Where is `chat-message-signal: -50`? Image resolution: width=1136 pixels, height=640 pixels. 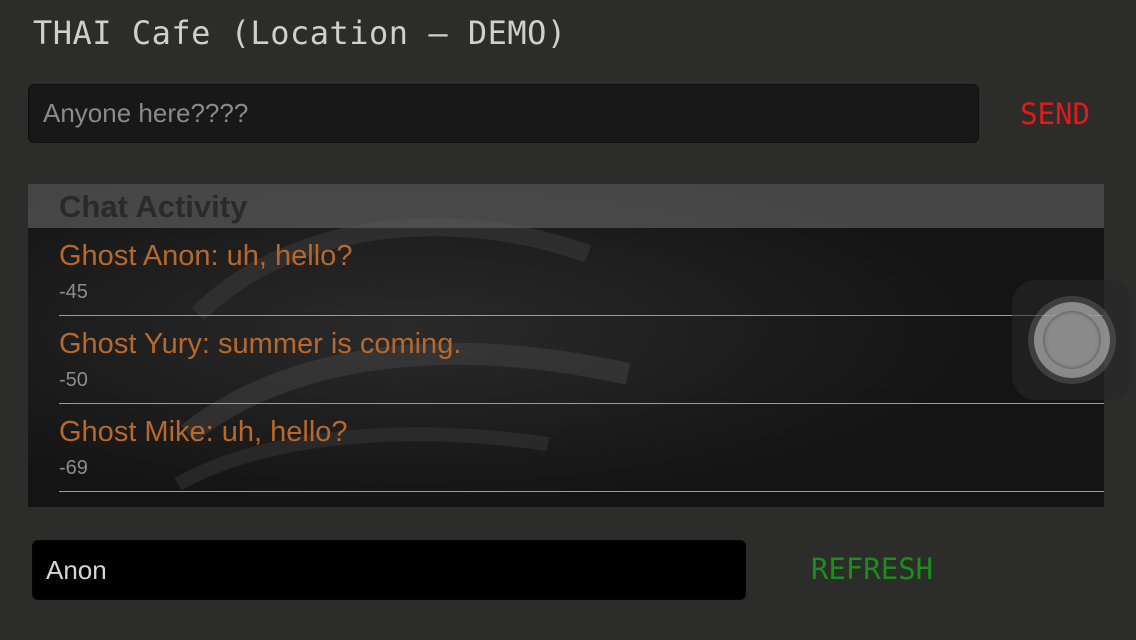 chat-message-signal: -50 is located at coordinates (73, 380).